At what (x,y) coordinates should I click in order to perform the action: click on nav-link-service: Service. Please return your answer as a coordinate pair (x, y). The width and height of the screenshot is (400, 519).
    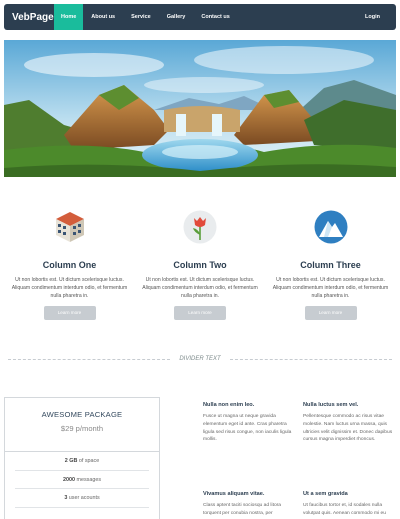
    Looking at the image, I should click on (141, 17).